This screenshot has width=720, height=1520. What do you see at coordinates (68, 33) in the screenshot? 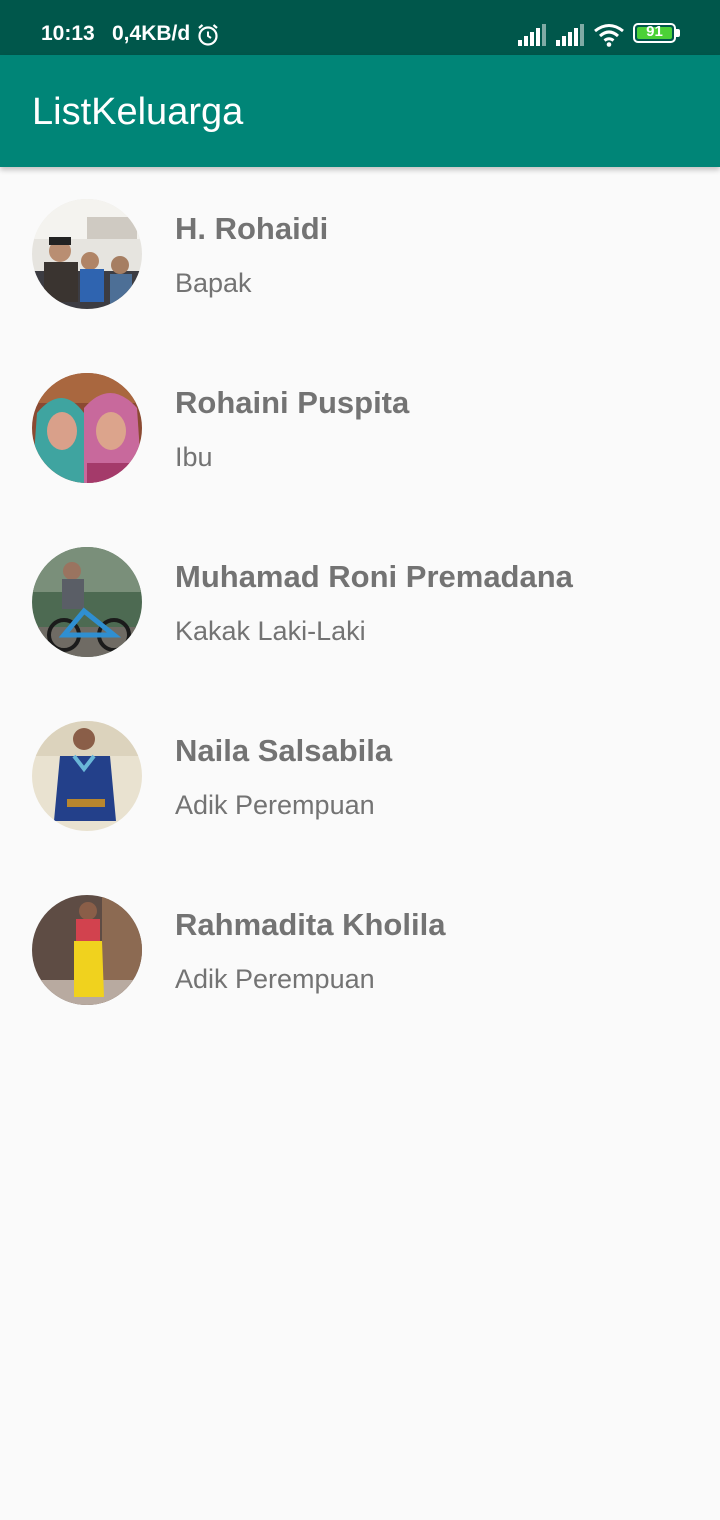
I see `status-time: 10:13` at bounding box center [68, 33].